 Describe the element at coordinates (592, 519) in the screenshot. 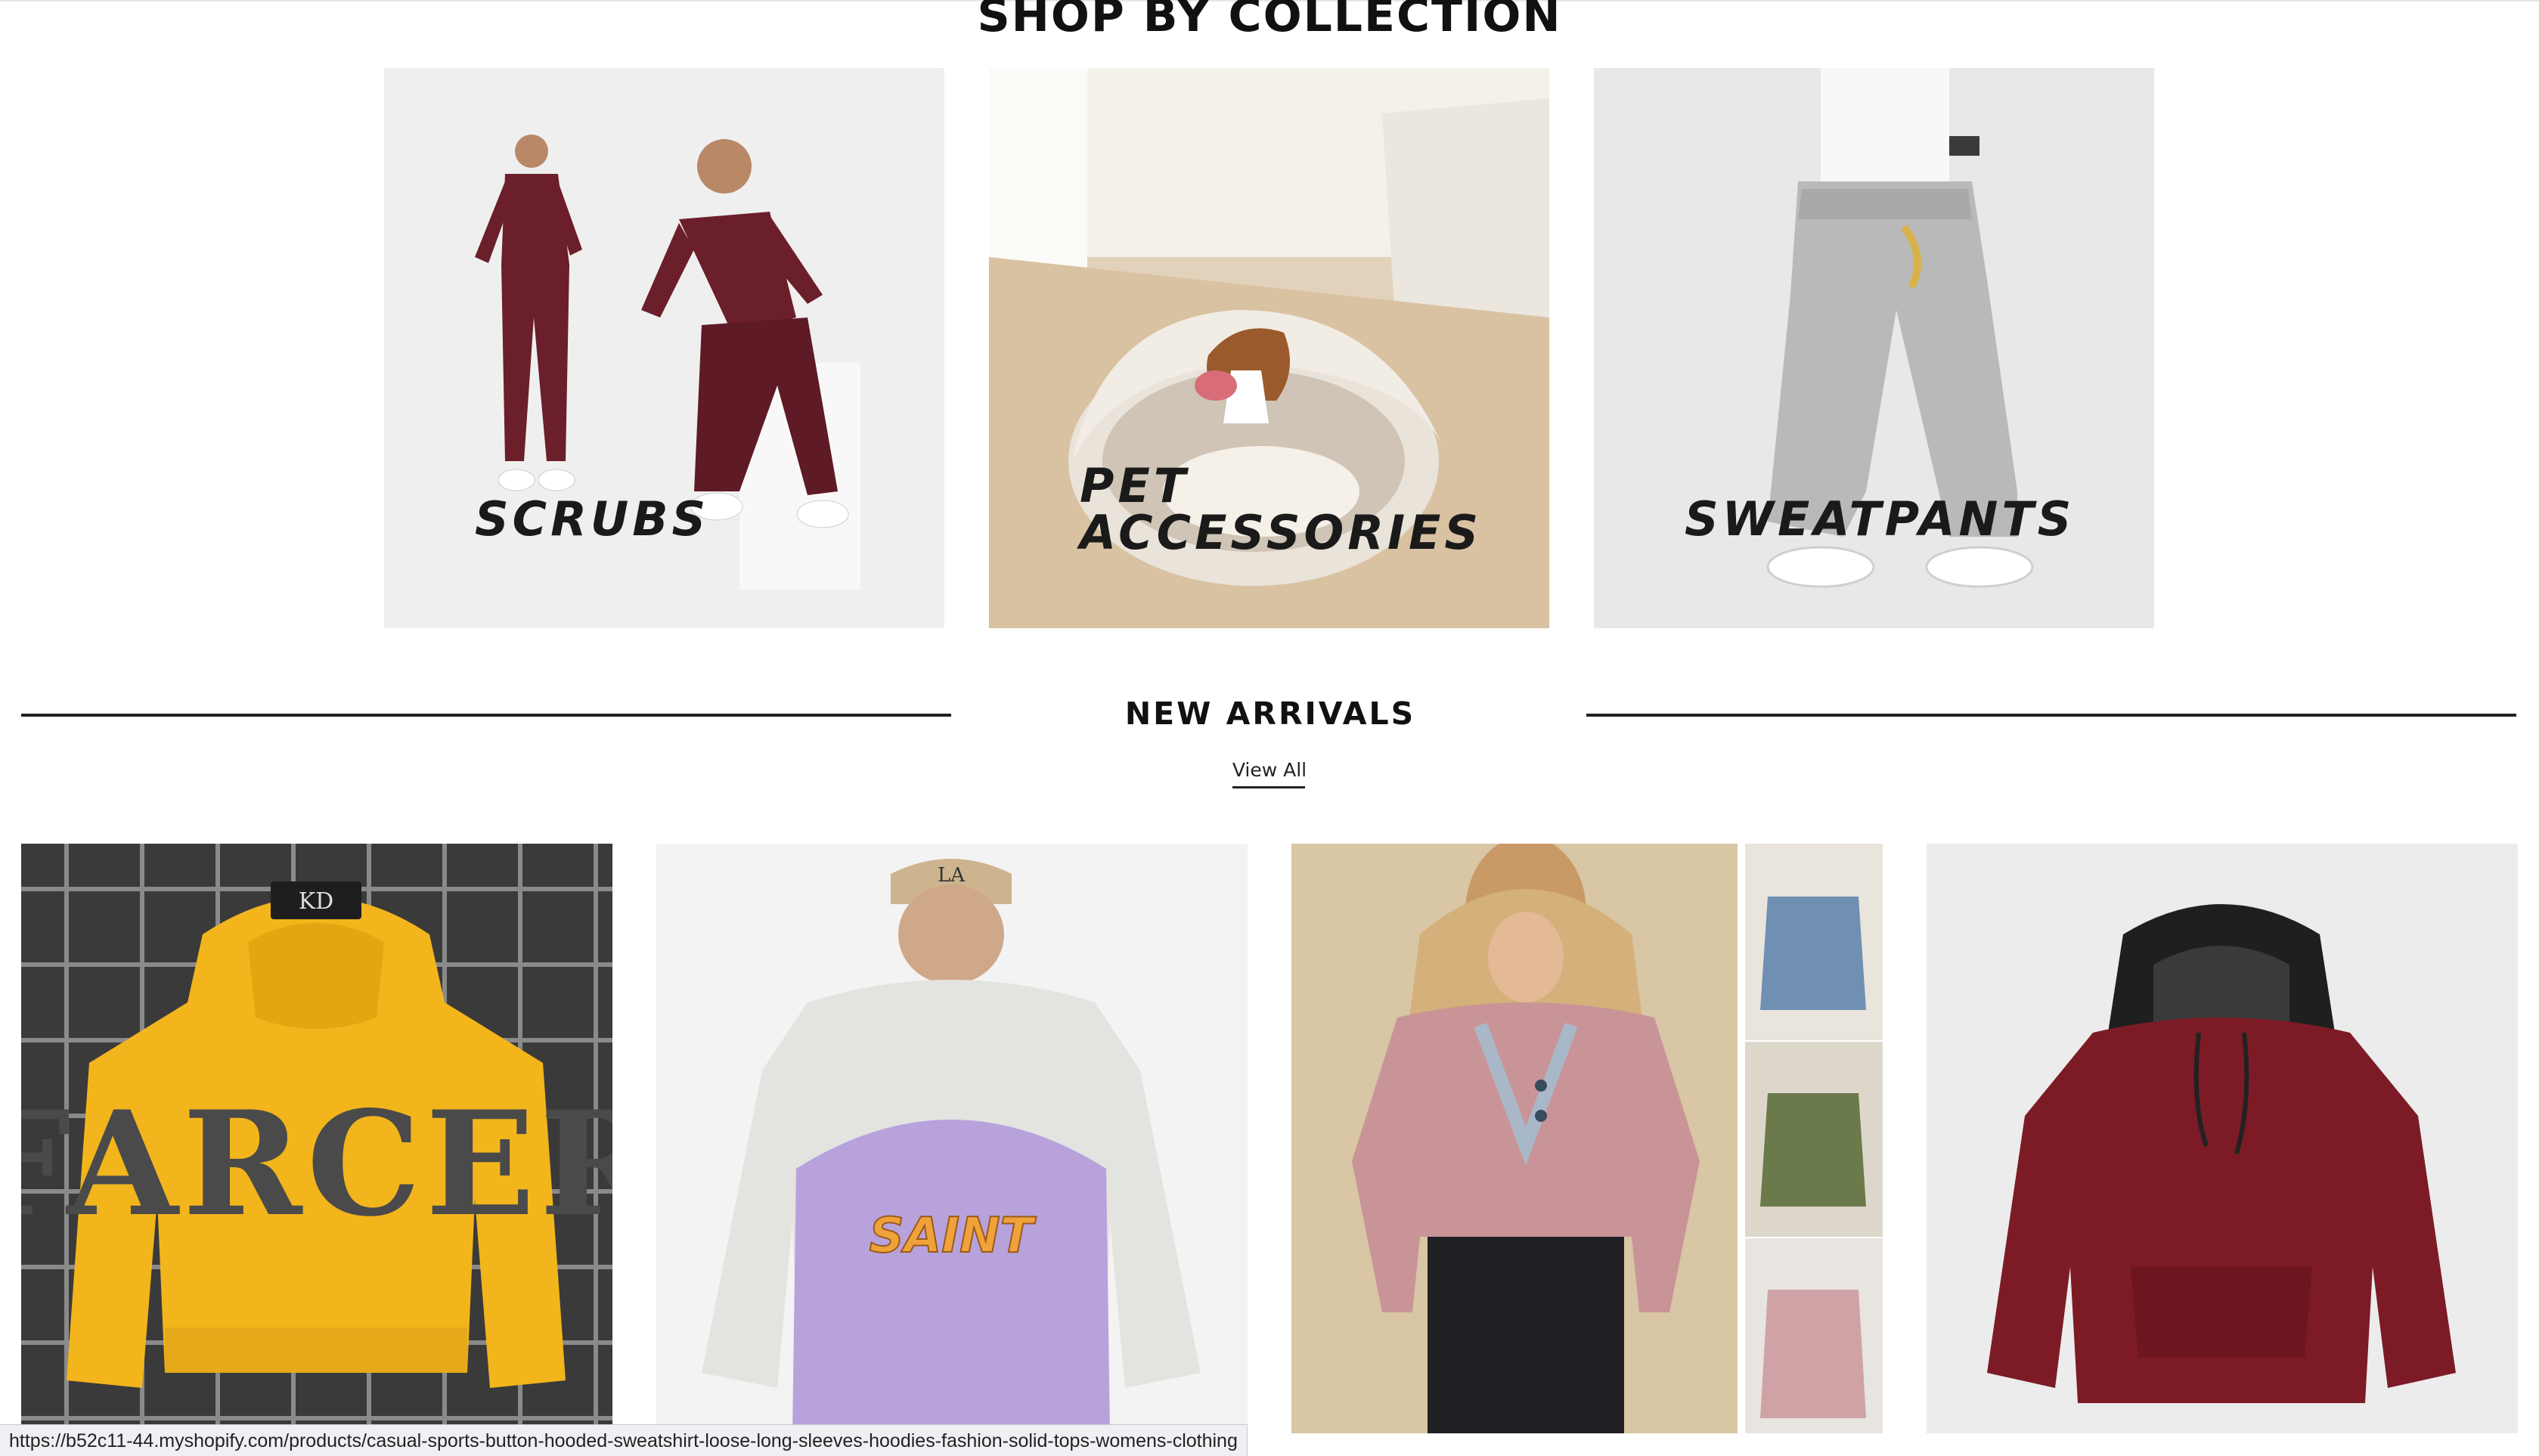

I see `collection-label-scrubs: SCRUBS` at that location.